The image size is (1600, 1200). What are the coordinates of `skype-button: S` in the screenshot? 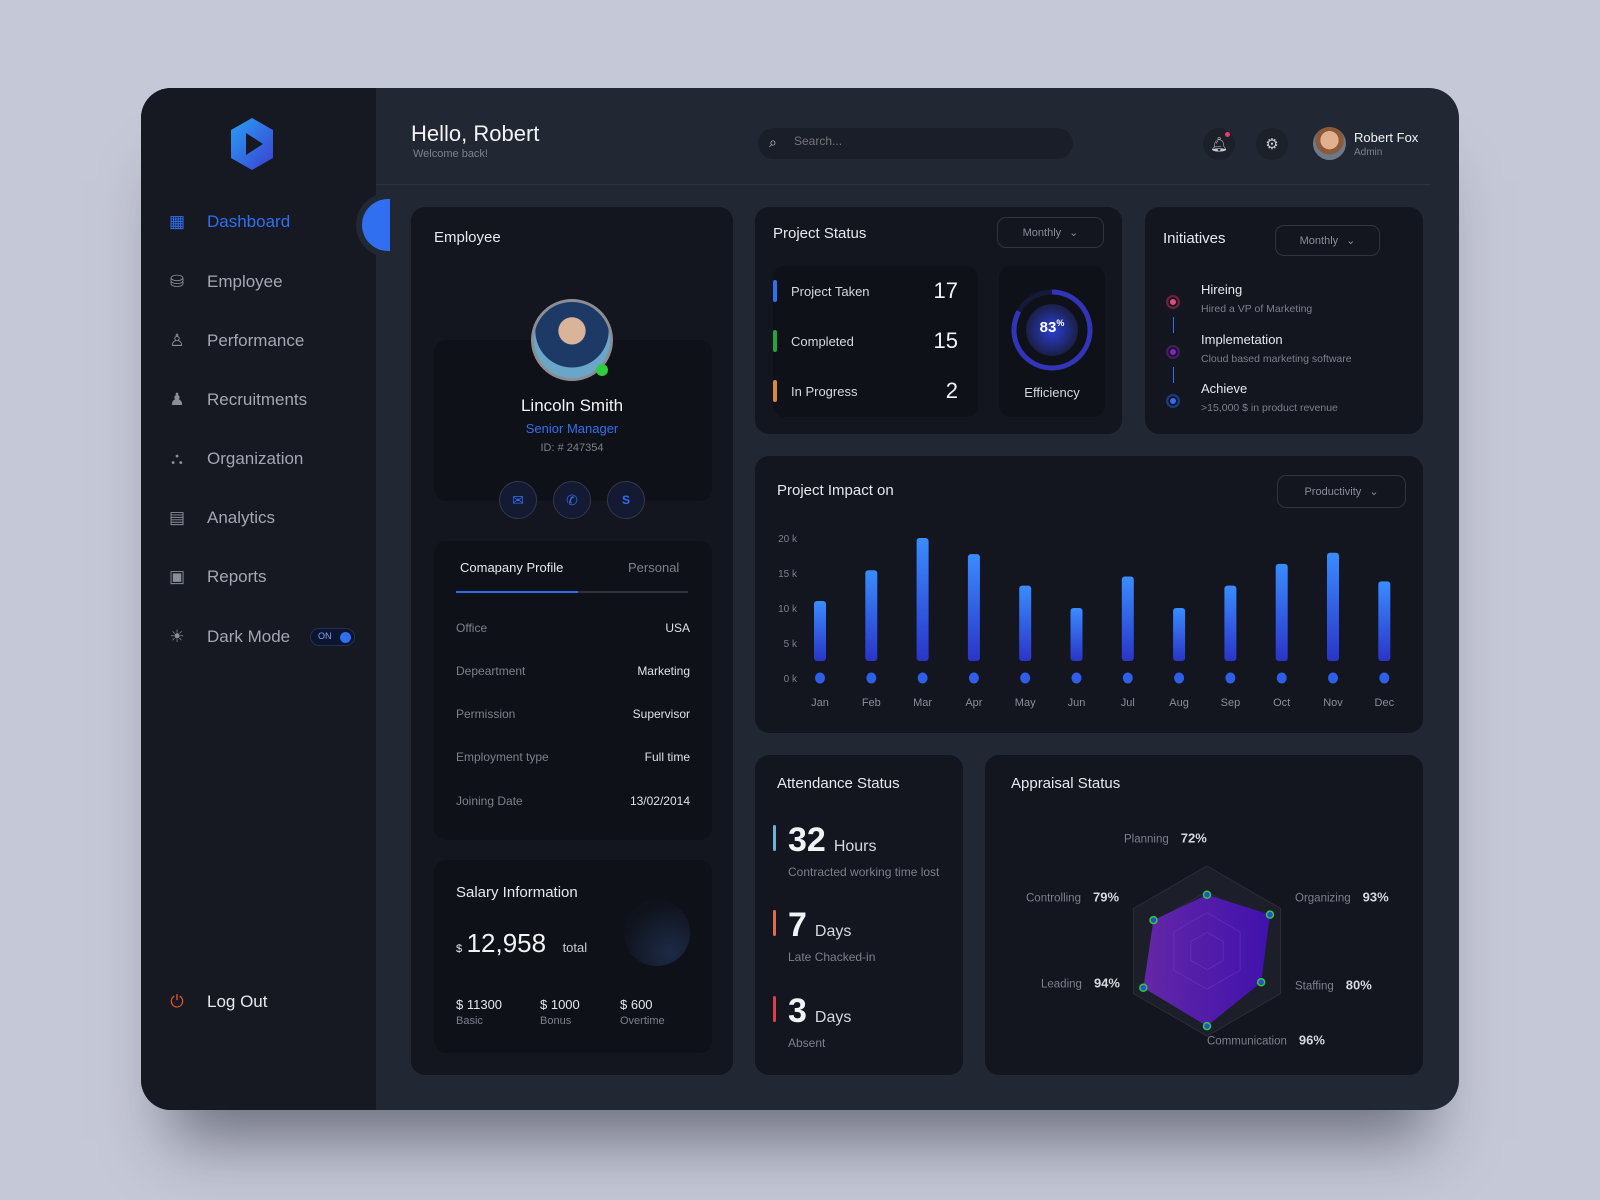 It's located at (626, 500).